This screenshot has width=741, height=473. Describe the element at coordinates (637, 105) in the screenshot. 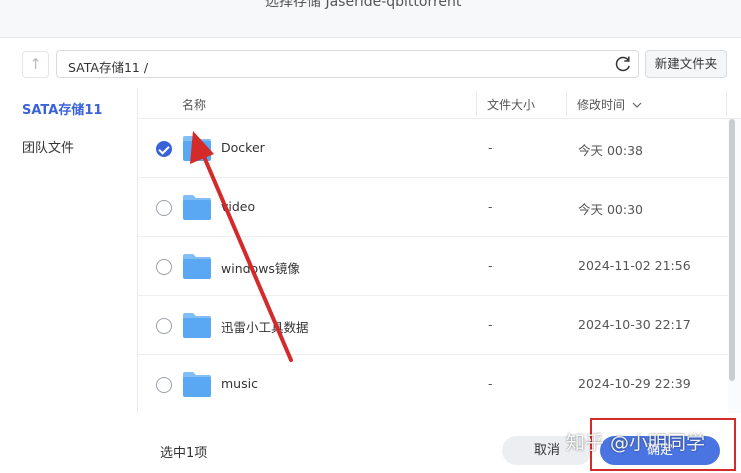

I see `chevron-down-icon` at that location.